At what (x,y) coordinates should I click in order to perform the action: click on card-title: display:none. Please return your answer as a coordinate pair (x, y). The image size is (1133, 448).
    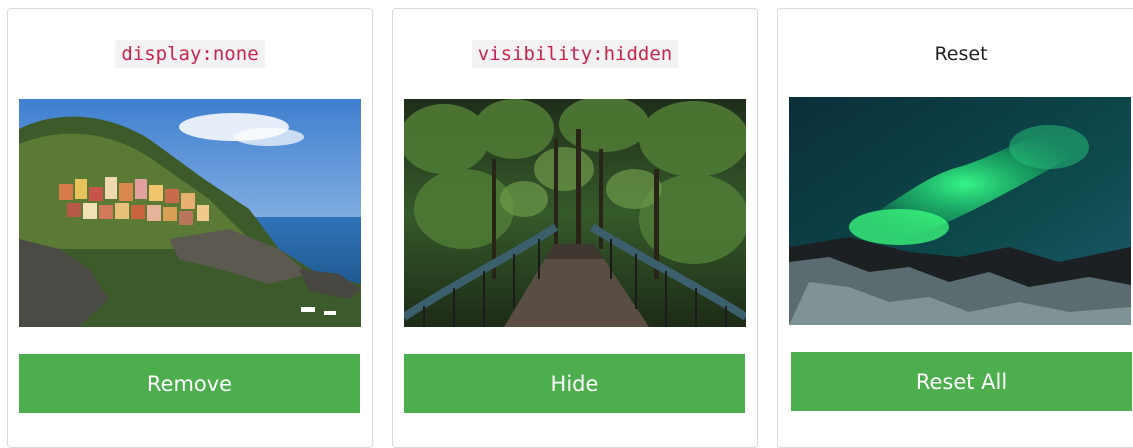
    Looking at the image, I should click on (190, 54).